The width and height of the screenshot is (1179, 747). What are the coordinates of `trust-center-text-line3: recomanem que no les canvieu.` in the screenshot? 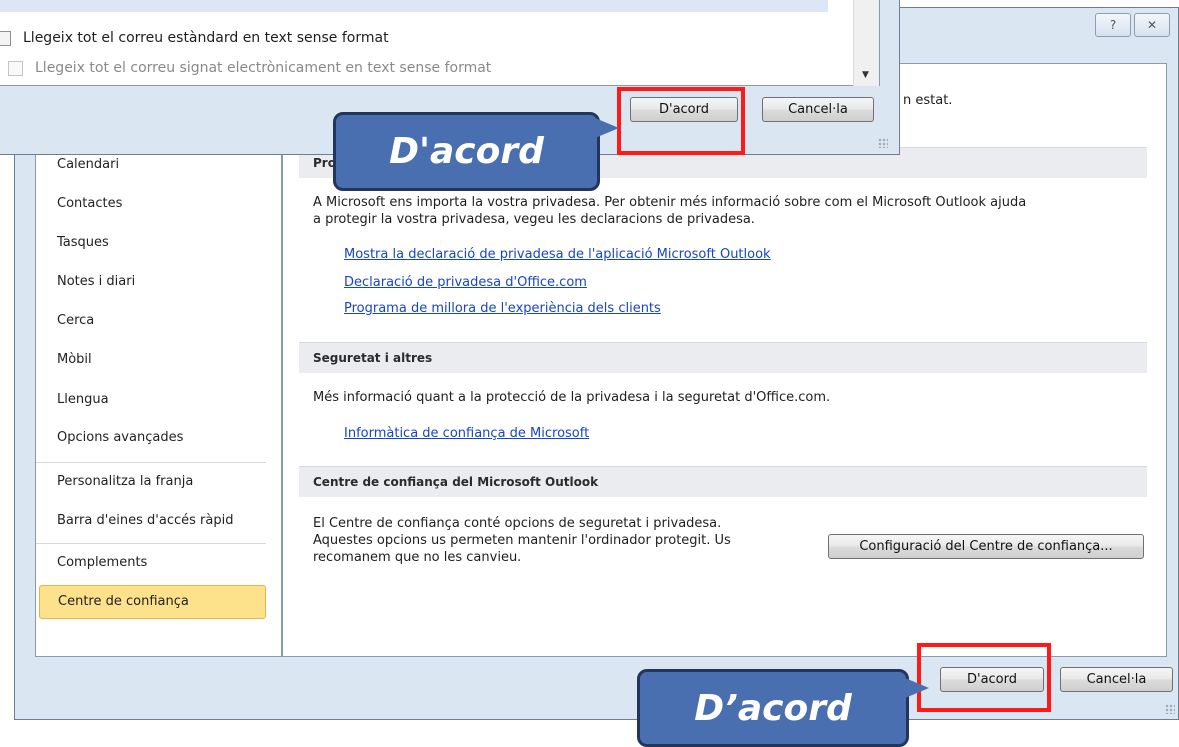 It's located at (417, 557).